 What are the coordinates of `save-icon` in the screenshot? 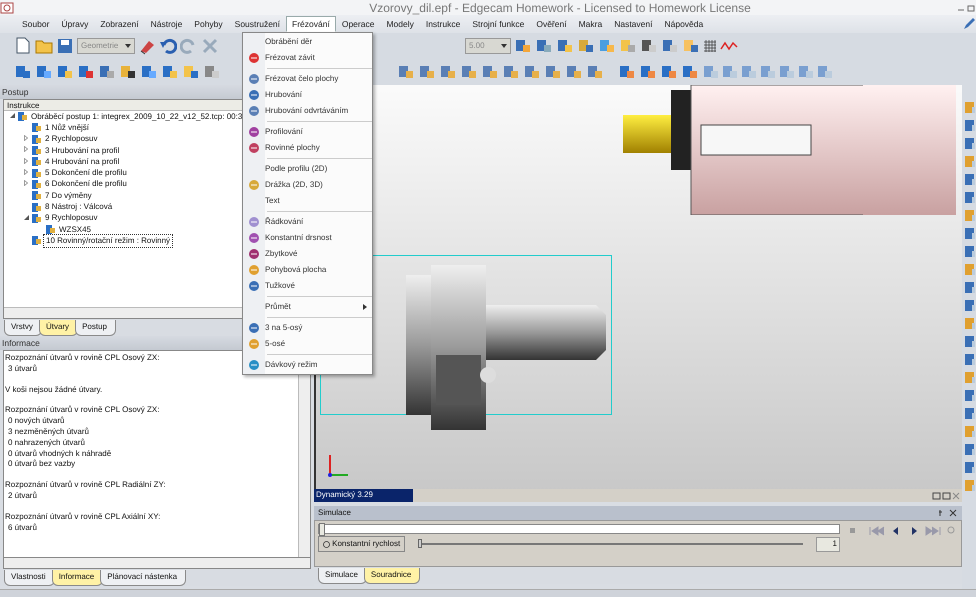 It's located at (65, 46).